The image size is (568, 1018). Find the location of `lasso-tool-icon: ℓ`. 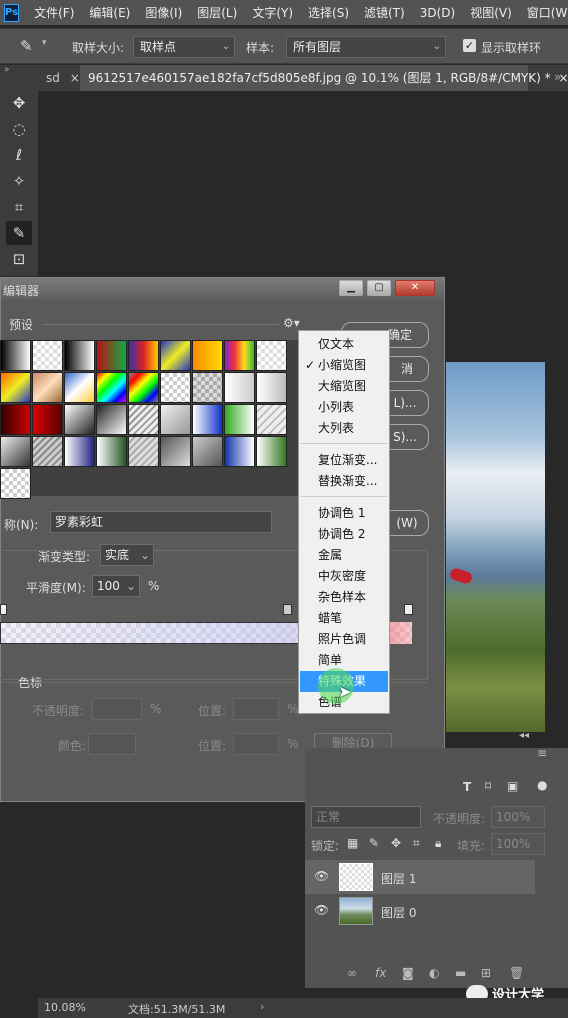

lasso-tool-icon: ℓ is located at coordinates (19, 155).